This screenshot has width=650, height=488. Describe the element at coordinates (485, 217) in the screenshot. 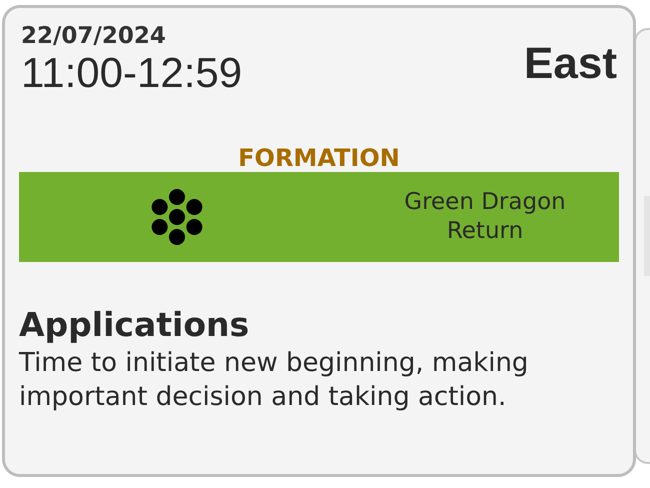

I see `formation-name: Green Dragon Return` at that location.